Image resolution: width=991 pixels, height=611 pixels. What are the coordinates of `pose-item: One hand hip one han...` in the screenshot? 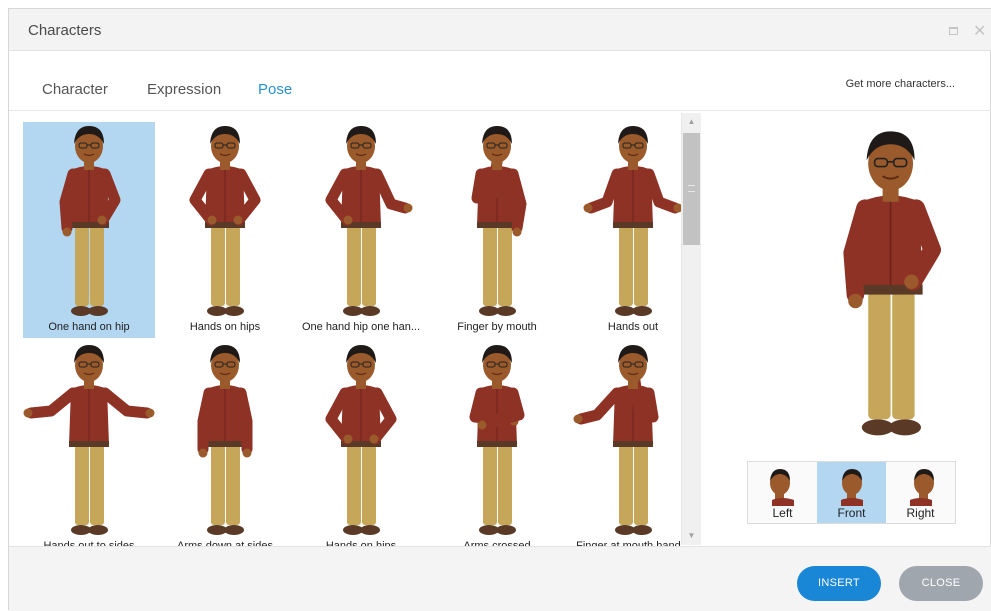 It's located at (361, 230).